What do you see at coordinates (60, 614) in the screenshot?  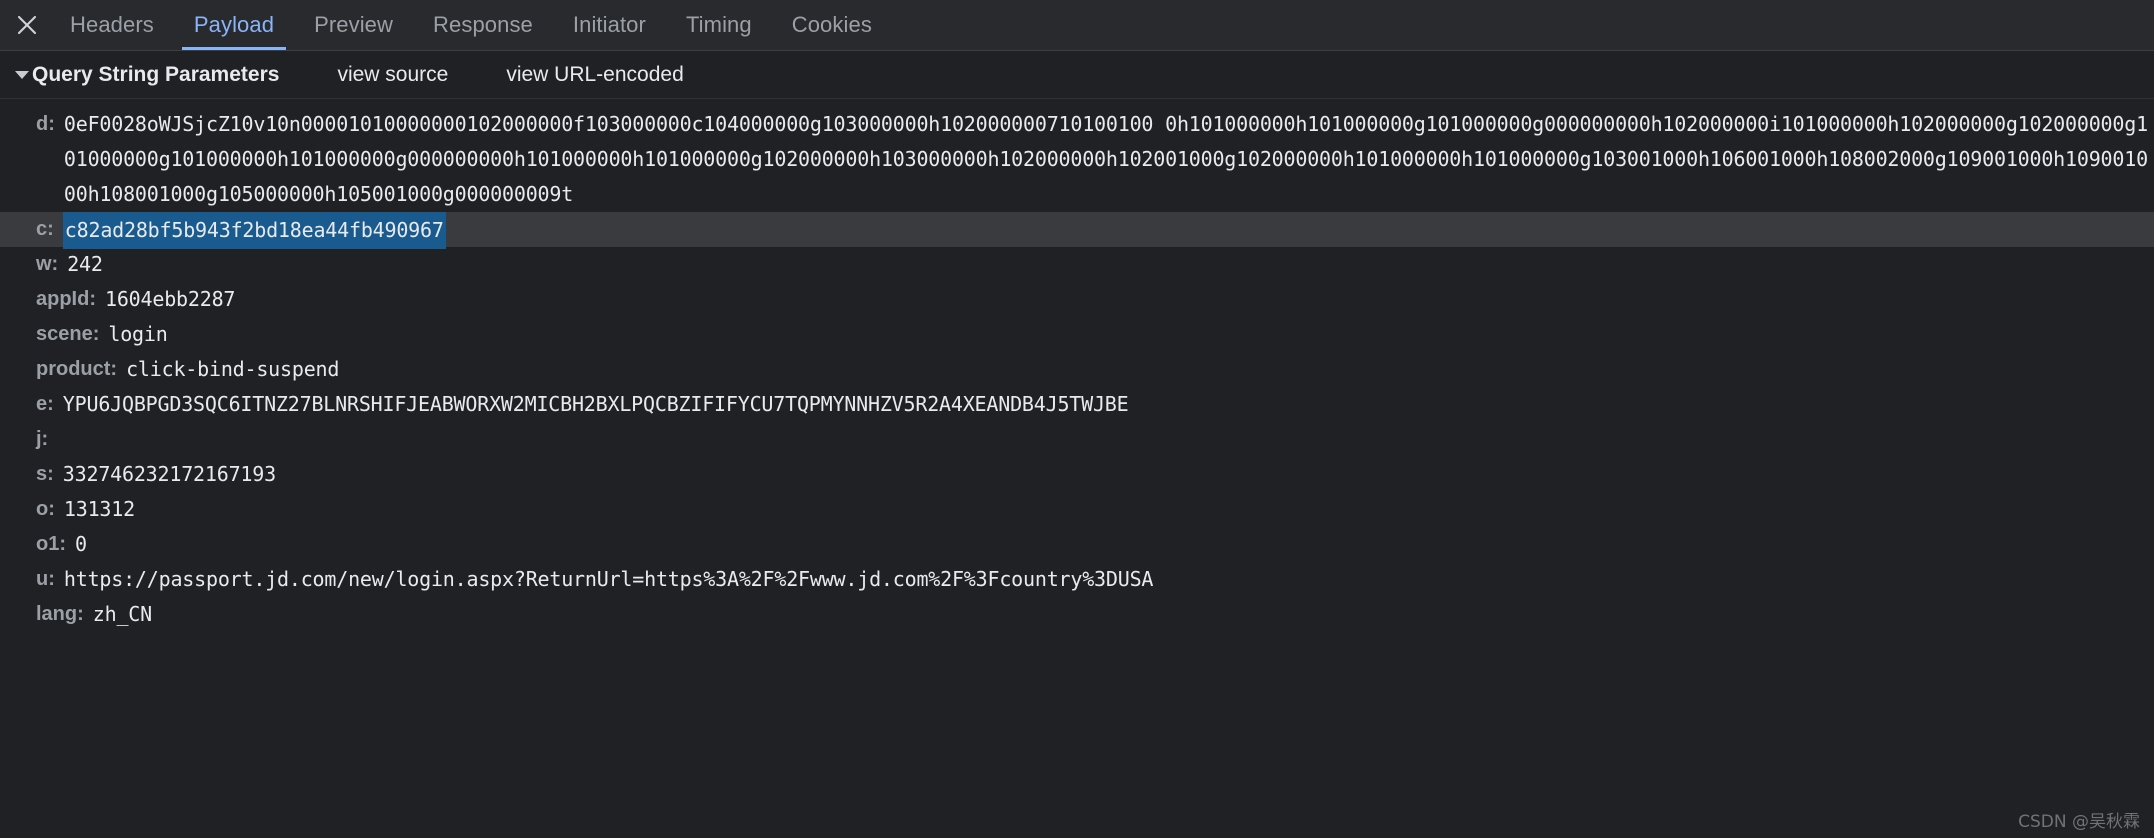 I see `parameter-key: lang:` at bounding box center [60, 614].